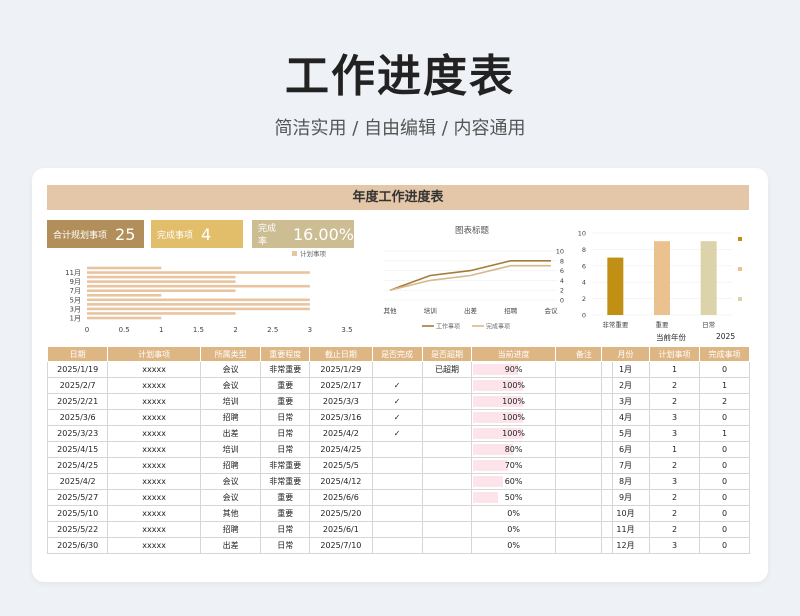  I want to click on y-tick-label: 6, so click(584, 266).